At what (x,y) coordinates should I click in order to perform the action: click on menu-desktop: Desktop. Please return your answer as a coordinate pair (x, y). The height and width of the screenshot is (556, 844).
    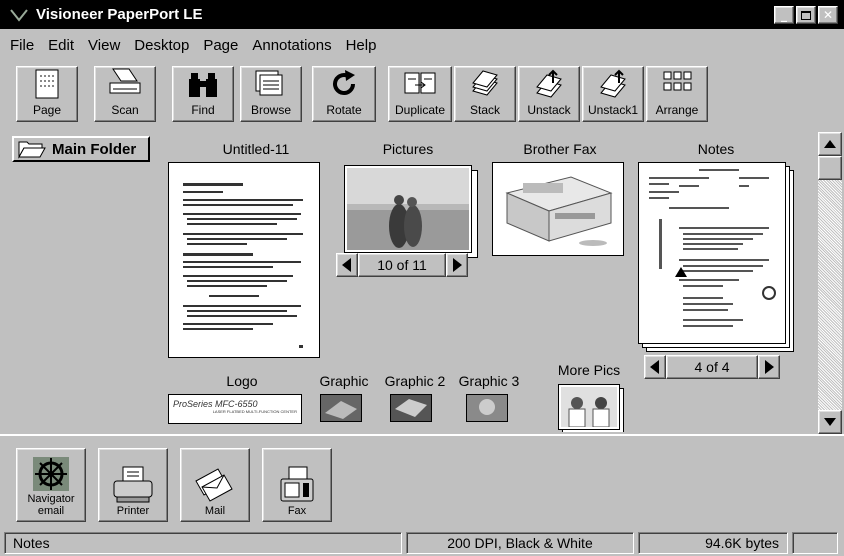
    Looking at the image, I should click on (161, 45).